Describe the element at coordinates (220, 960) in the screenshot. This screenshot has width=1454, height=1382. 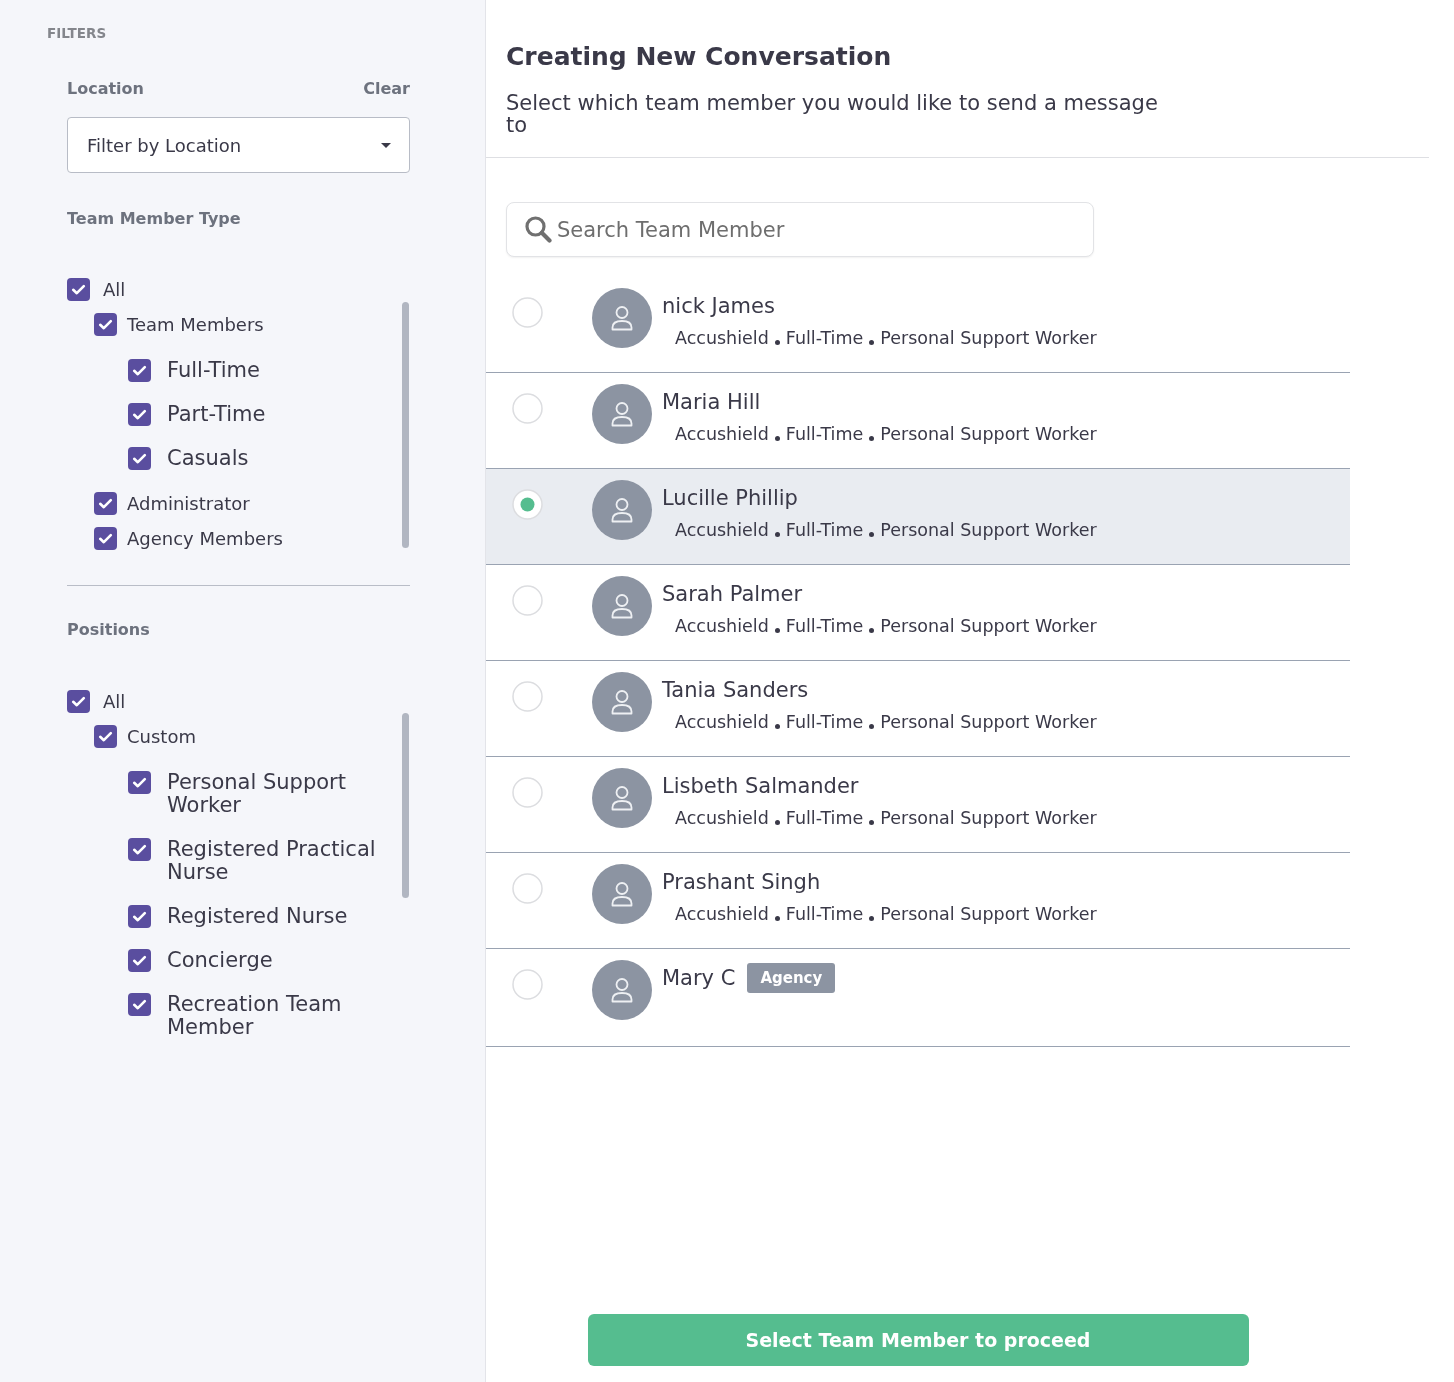
I see `checkbox-label: Concierge` at that location.